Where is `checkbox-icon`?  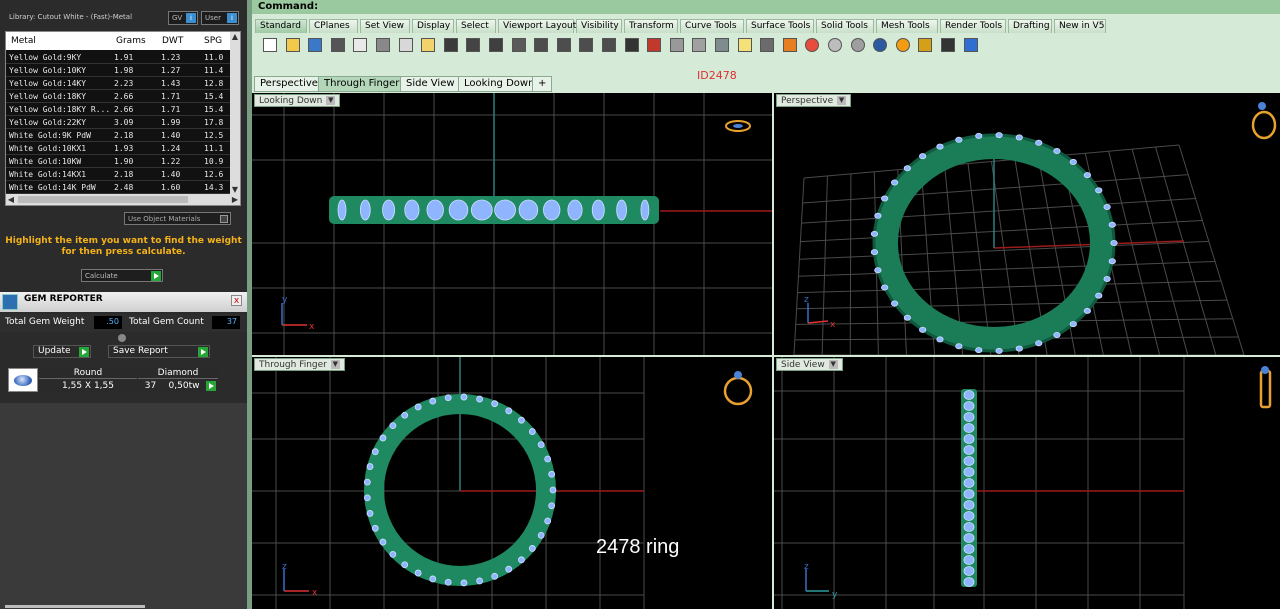 checkbox-icon is located at coordinates (224, 219).